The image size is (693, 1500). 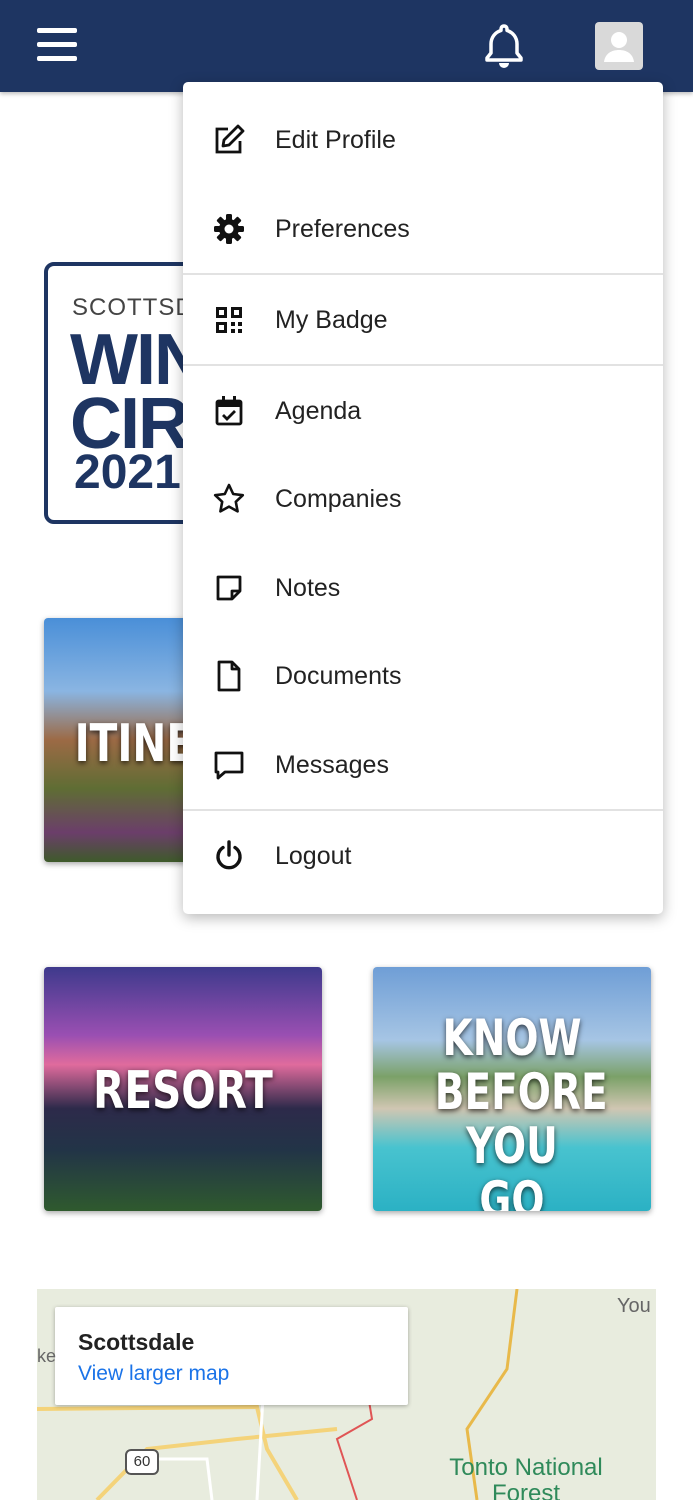 What do you see at coordinates (229, 765) in the screenshot?
I see `message-icon` at bounding box center [229, 765].